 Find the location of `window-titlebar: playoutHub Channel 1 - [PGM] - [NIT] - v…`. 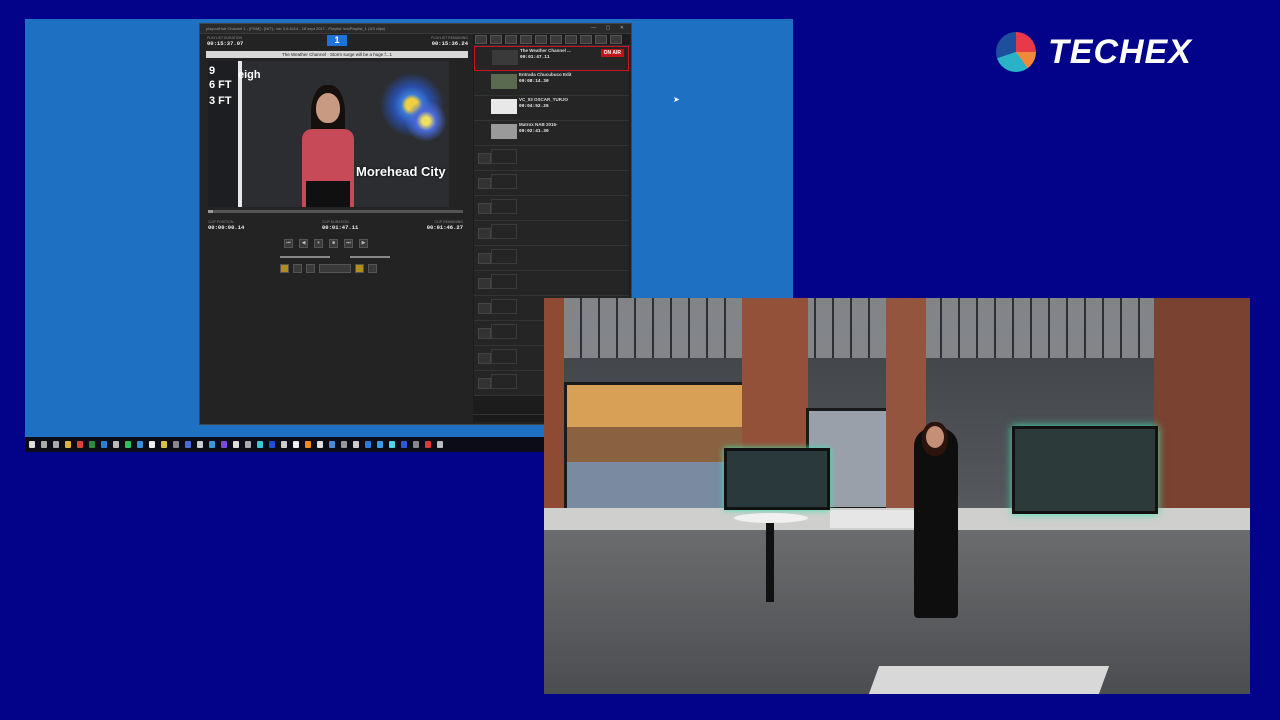

window-titlebar: playoutHub Channel 1 - [PGM] - [NIT] - v… is located at coordinates (415, 29).